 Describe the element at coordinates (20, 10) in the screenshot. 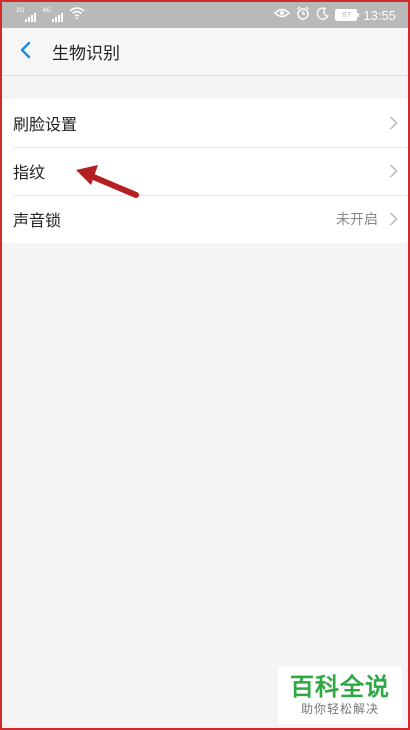

I see `network-type-label: 2G` at that location.